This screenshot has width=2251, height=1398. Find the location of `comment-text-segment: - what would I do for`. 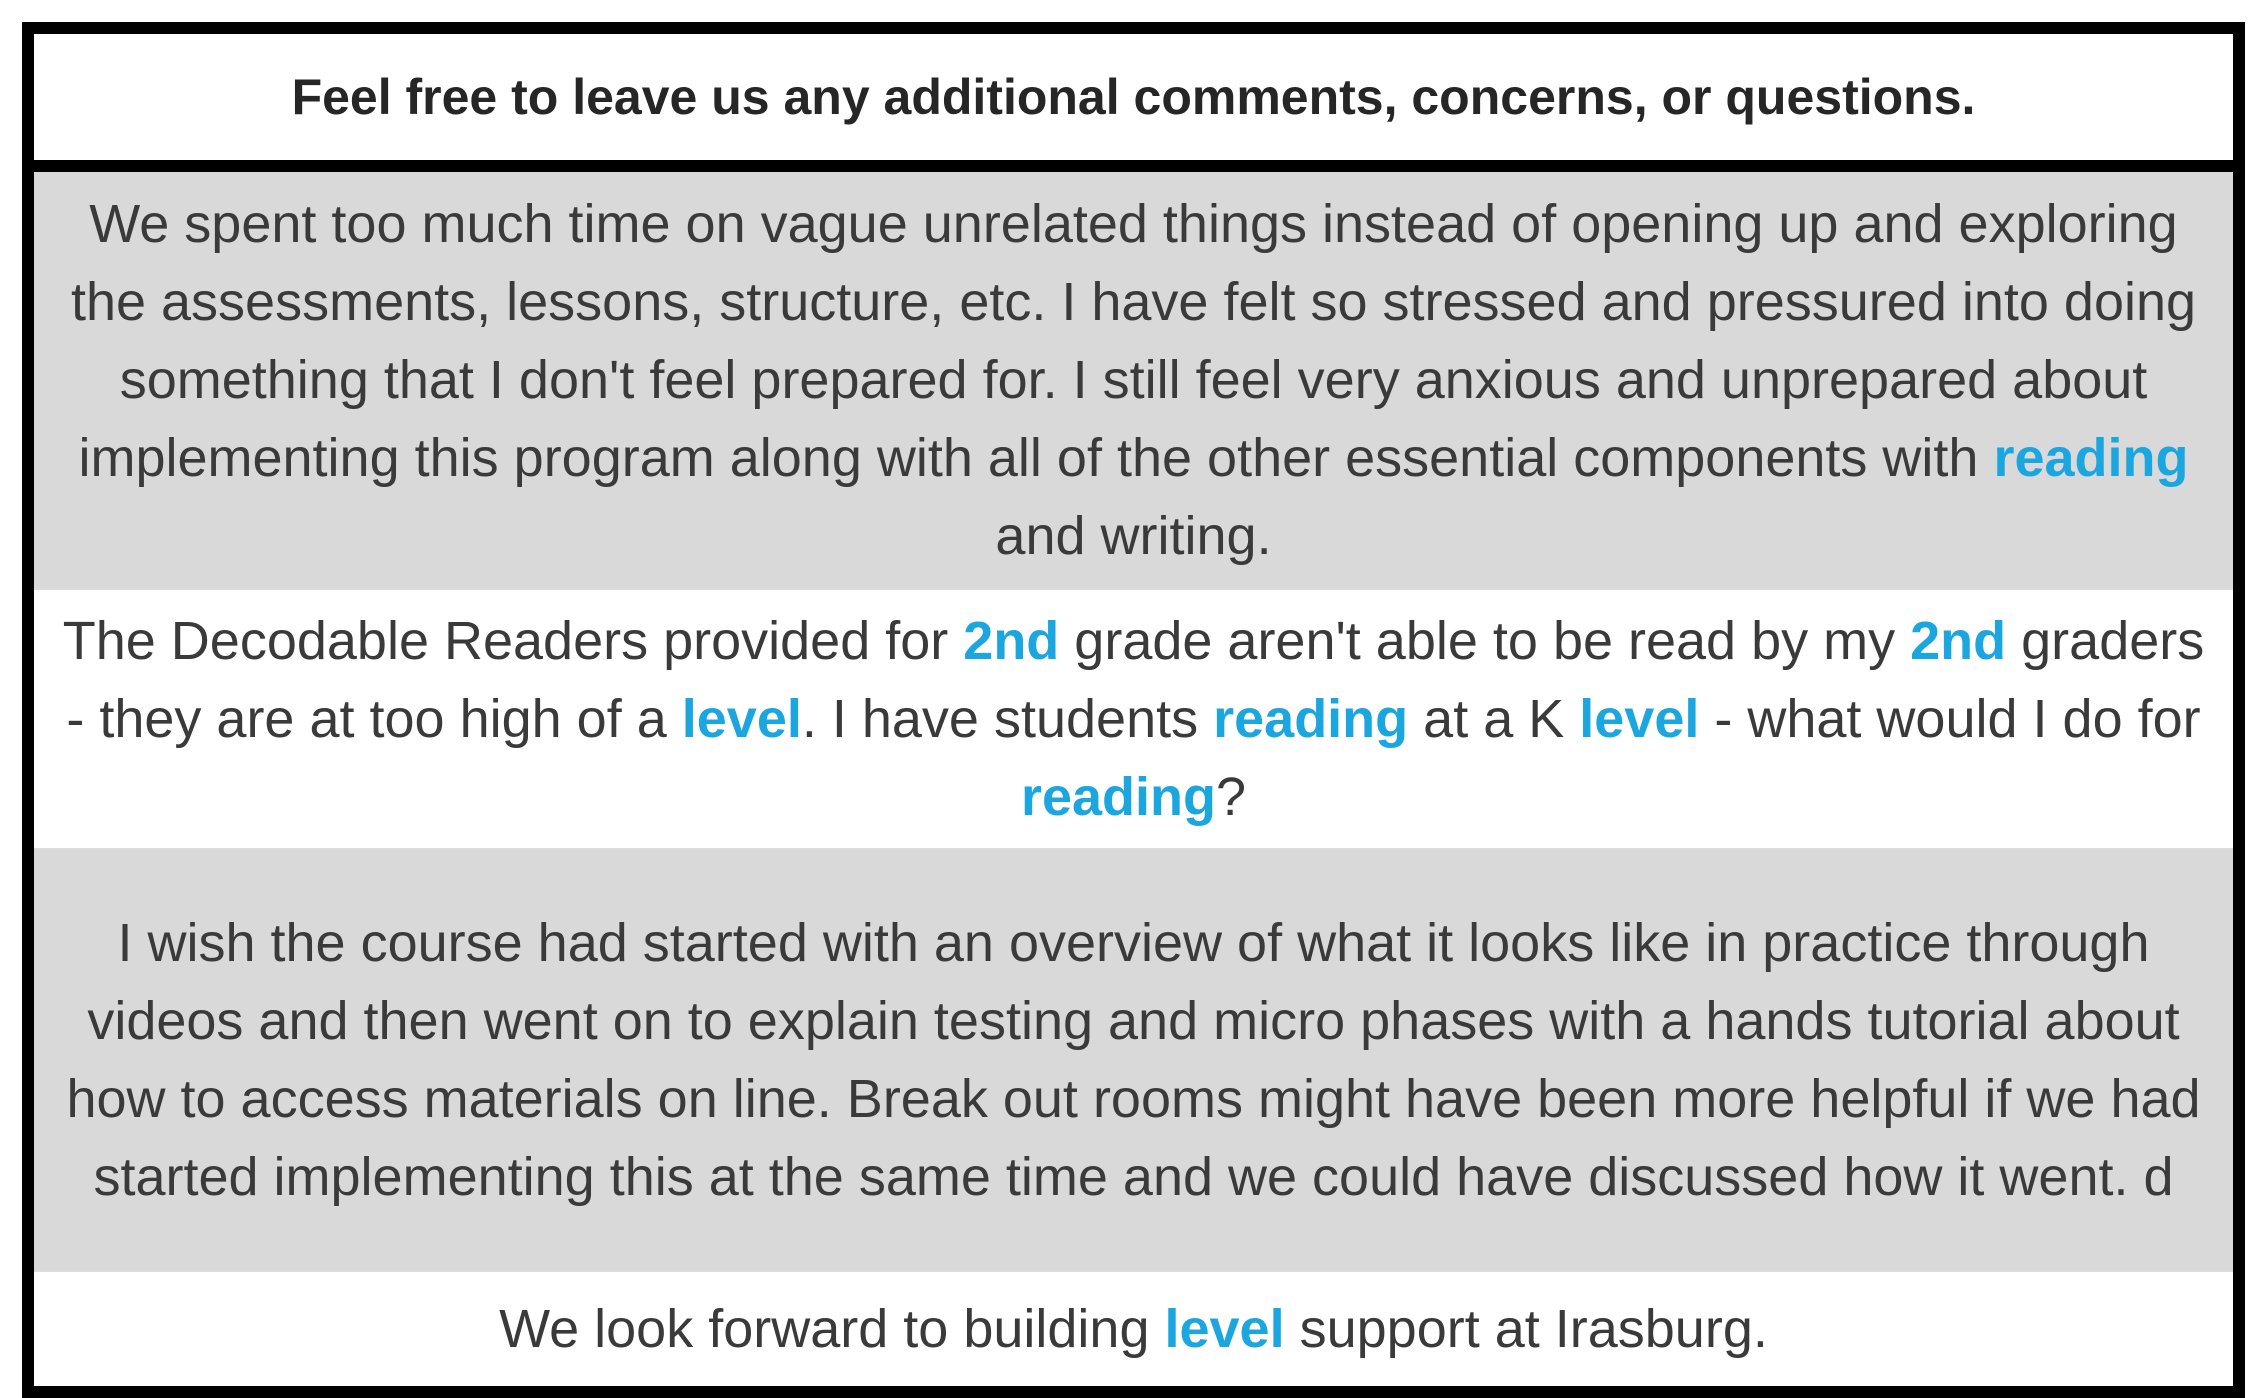

comment-text-segment: - what would I do for is located at coordinates (1950, 719).